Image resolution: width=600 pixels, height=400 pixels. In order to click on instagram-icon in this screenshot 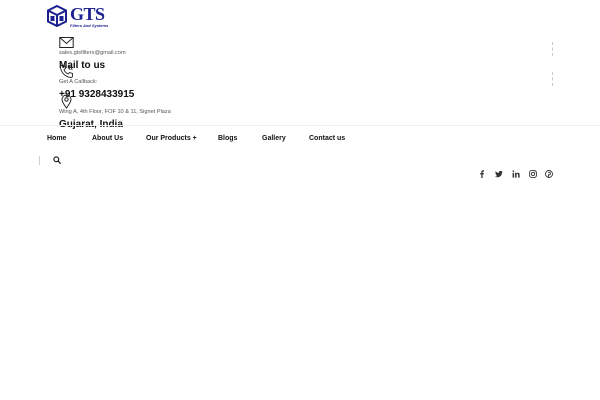, I will do `click(533, 174)`.